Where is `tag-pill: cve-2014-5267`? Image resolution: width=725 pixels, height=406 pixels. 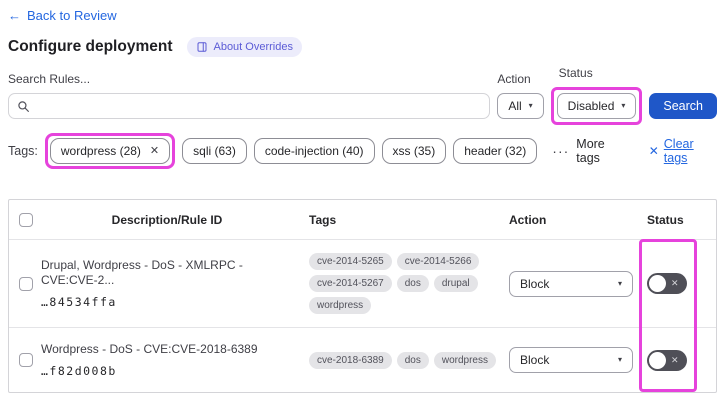
tag-pill: cve-2014-5267 is located at coordinates (350, 283).